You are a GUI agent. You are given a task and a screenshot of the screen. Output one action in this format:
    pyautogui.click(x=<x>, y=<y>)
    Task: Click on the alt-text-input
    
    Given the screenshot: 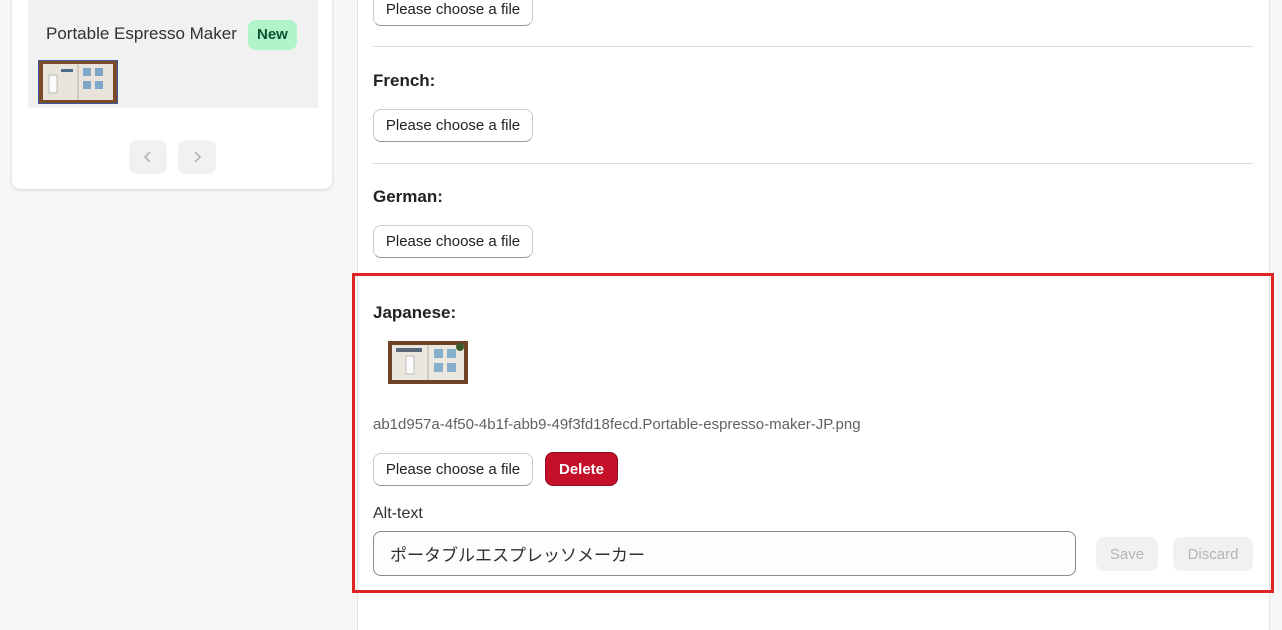 What is the action you would take?
    pyautogui.click(x=724, y=553)
    